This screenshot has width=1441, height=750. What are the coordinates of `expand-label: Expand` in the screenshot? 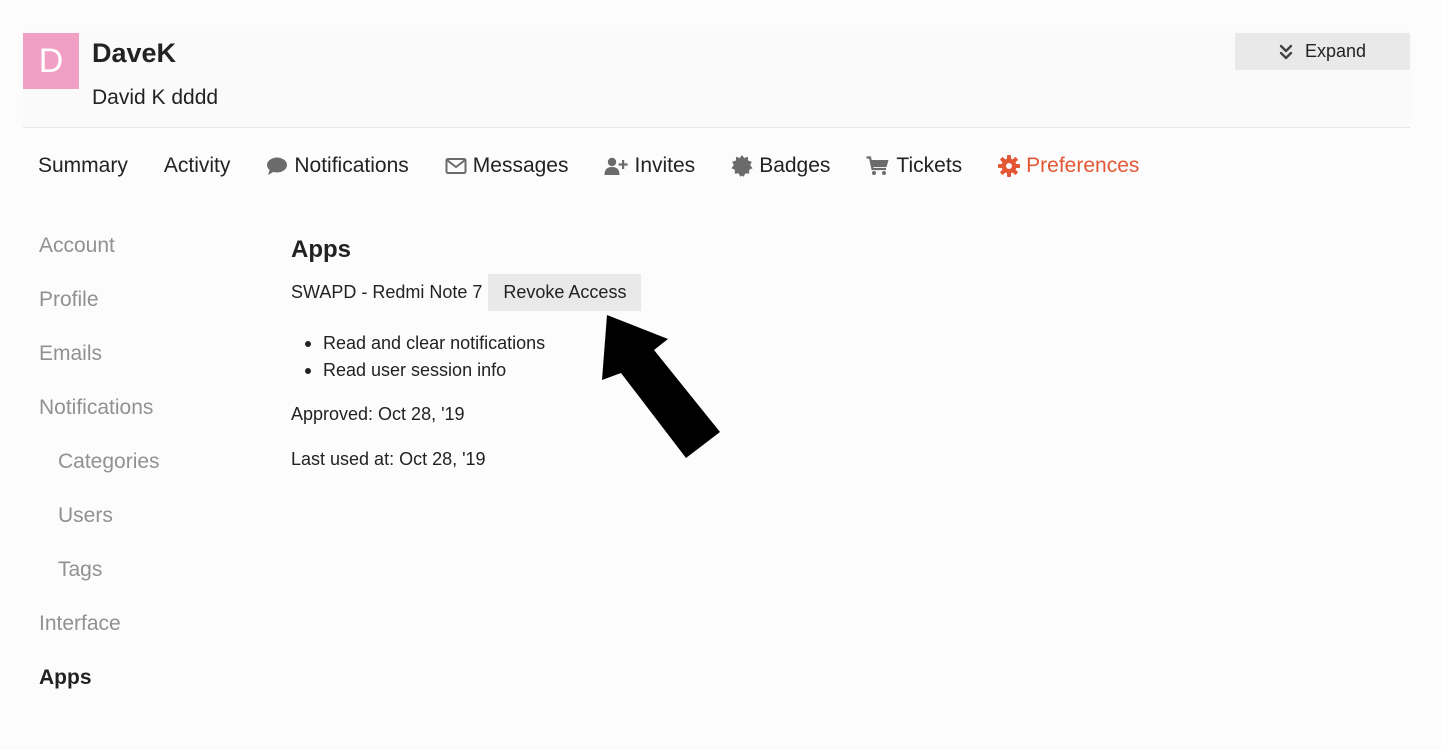 It's located at (1335, 51).